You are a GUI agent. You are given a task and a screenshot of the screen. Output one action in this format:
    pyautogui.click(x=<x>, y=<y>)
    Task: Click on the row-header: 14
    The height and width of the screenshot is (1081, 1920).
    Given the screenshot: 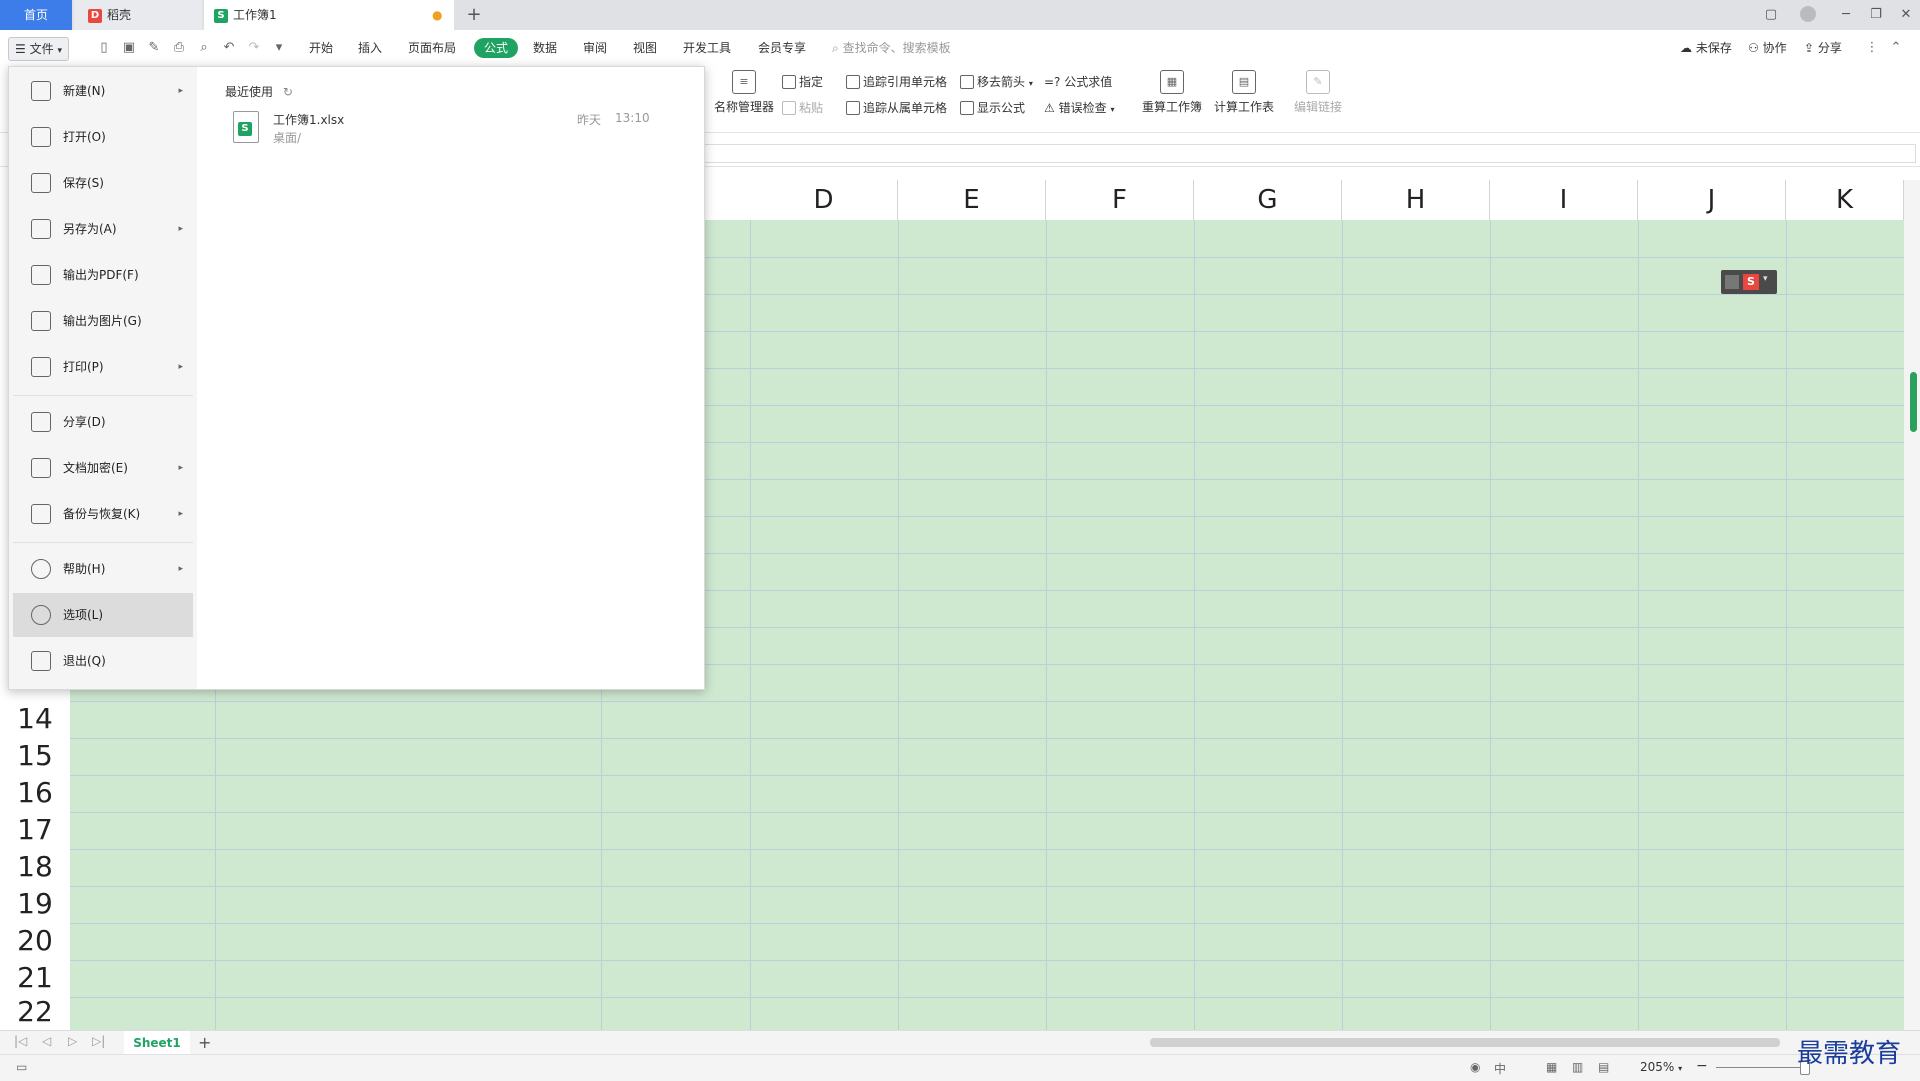 What is the action you would take?
    pyautogui.click(x=35, y=718)
    